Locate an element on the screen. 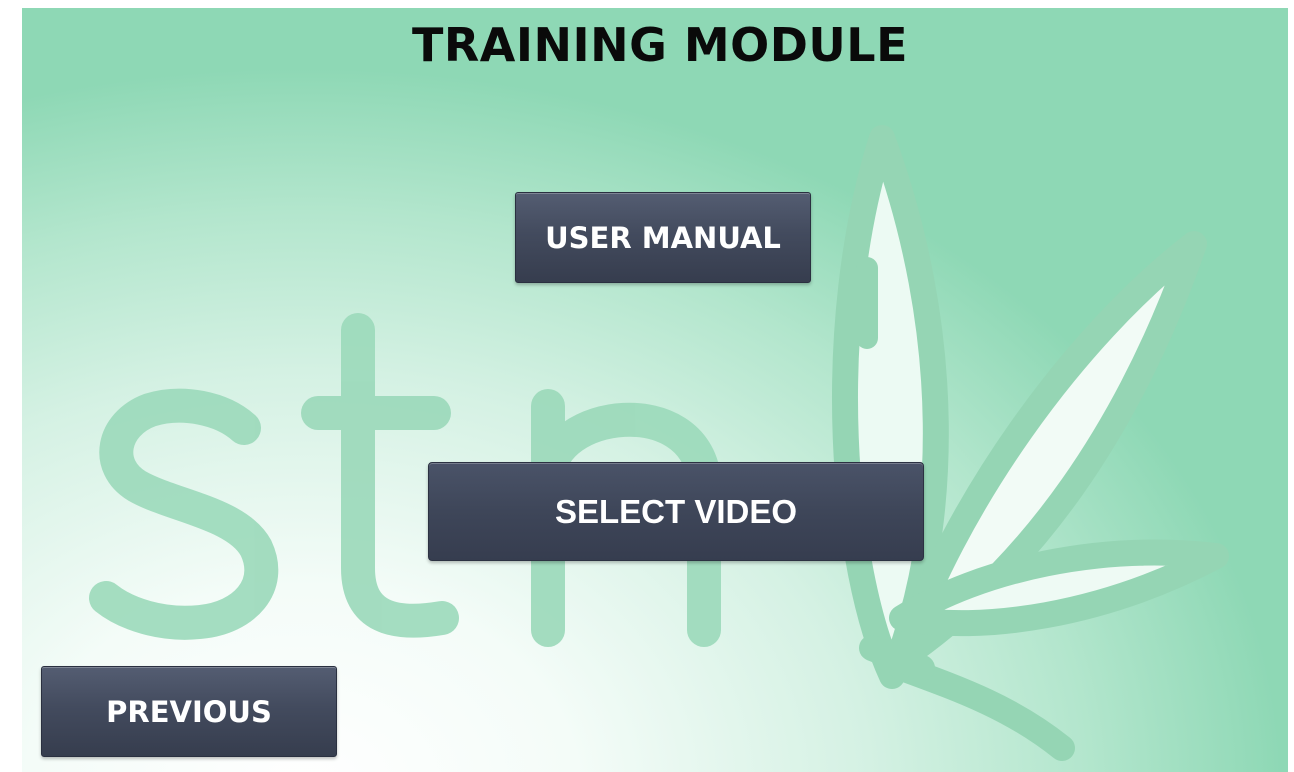 The width and height of the screenshot is (1294, 772). user-manual-button: USER MANUAL is located at coordinates (663, 237).